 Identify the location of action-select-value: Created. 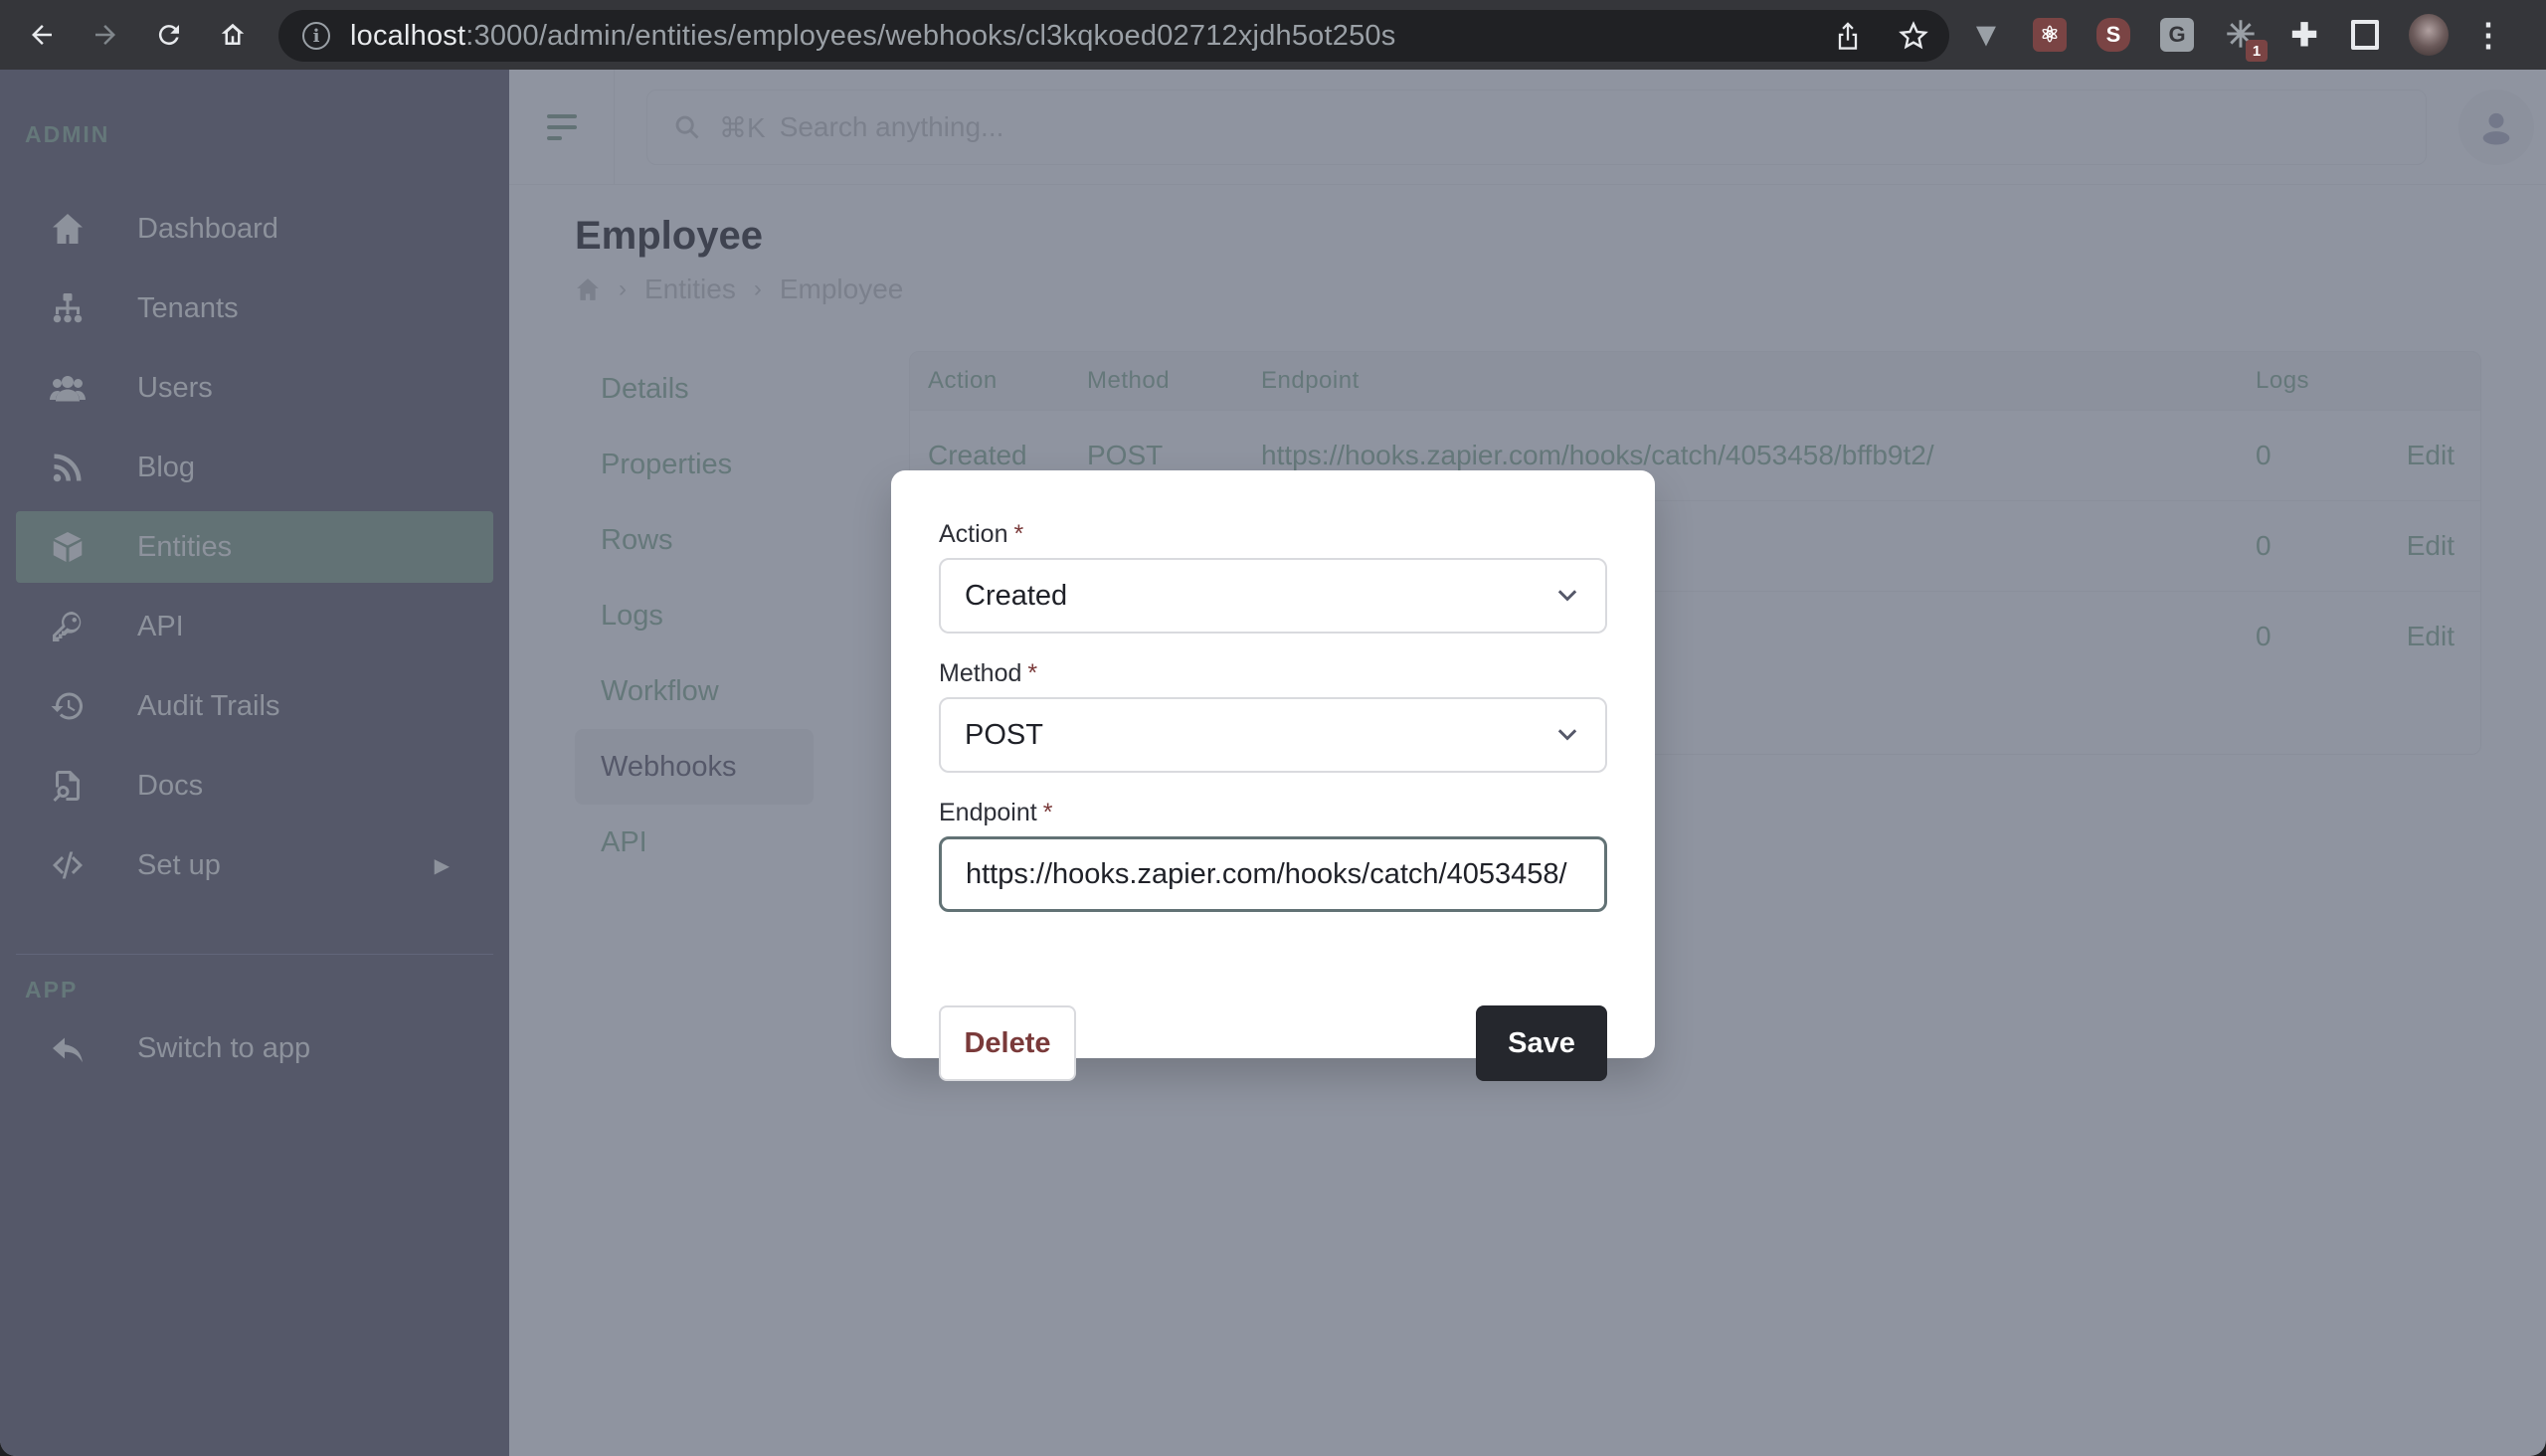
(1016, 595).